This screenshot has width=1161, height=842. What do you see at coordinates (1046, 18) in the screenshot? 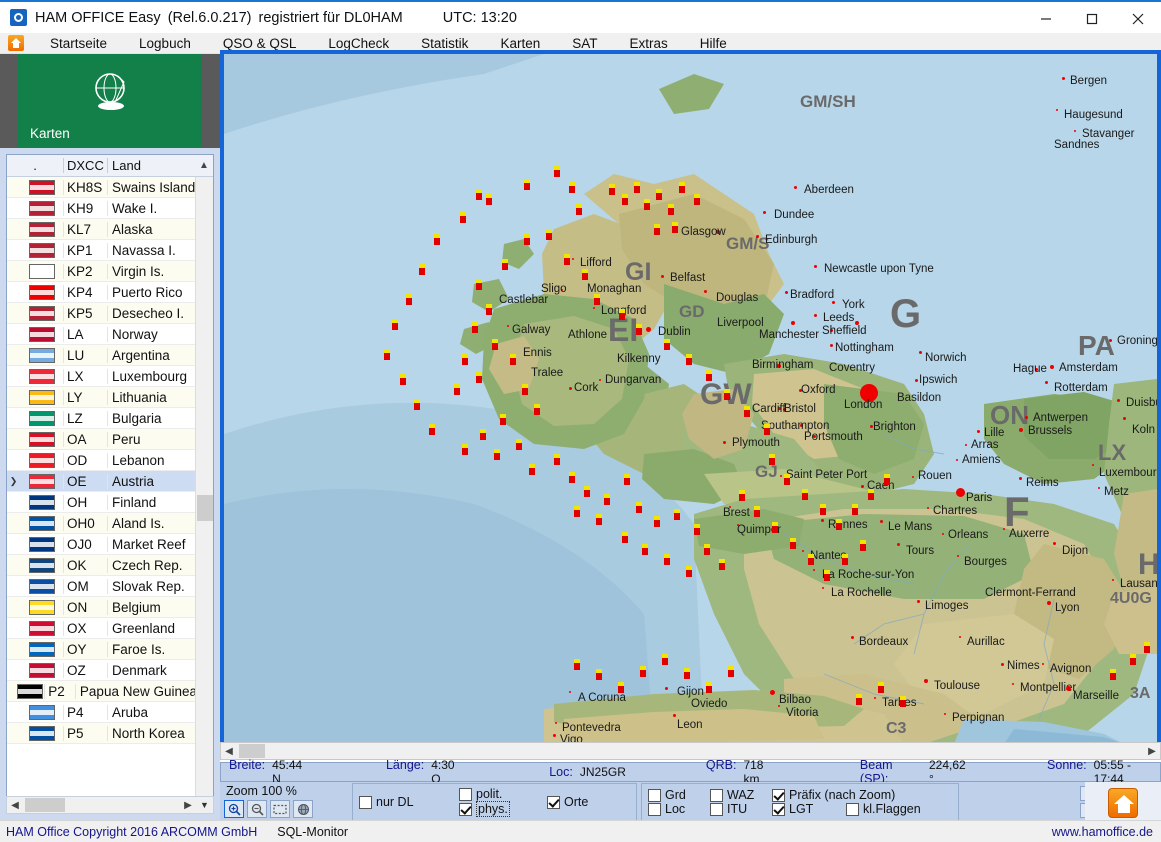
I see `minimize-icon` at bounding box center [1046, 18].